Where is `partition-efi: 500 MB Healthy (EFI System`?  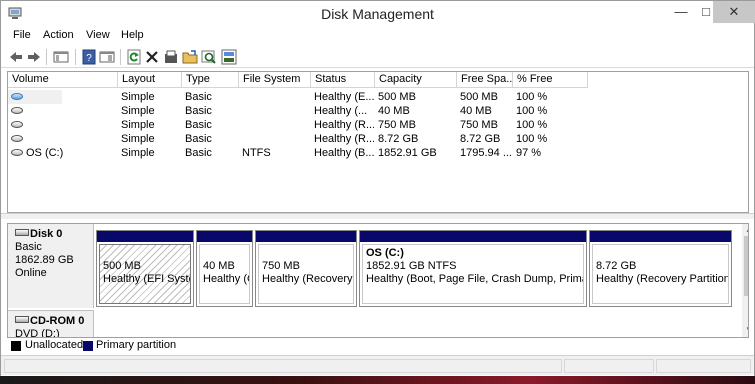
partition-efi: 500 MB Healthy (EFI System is located at coordinates (145, 268).